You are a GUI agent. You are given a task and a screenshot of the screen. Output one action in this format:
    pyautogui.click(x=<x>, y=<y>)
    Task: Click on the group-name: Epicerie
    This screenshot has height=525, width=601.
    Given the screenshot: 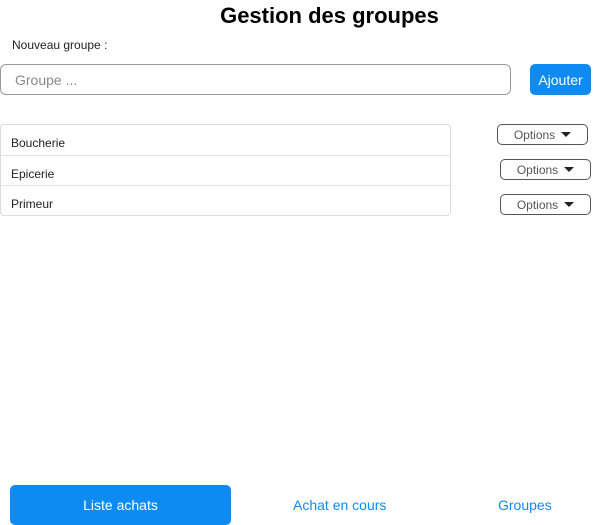 What is the action you would take?
    pyautogui.click(x=33, y=173)
    